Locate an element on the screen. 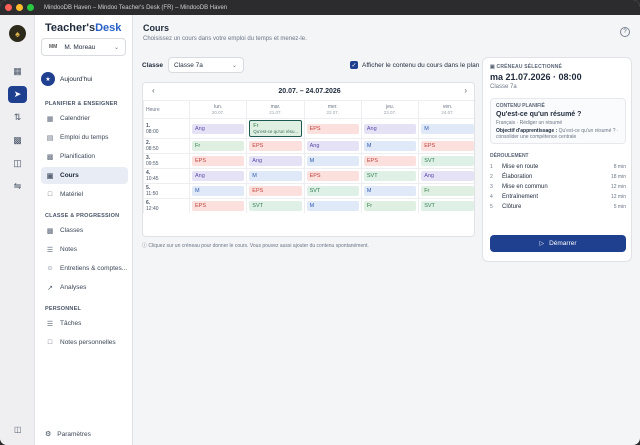 The width and height of the screenshot is (640, 445). sidebar-item-classes: ▩ Classes is located at coordinates (84, 230).